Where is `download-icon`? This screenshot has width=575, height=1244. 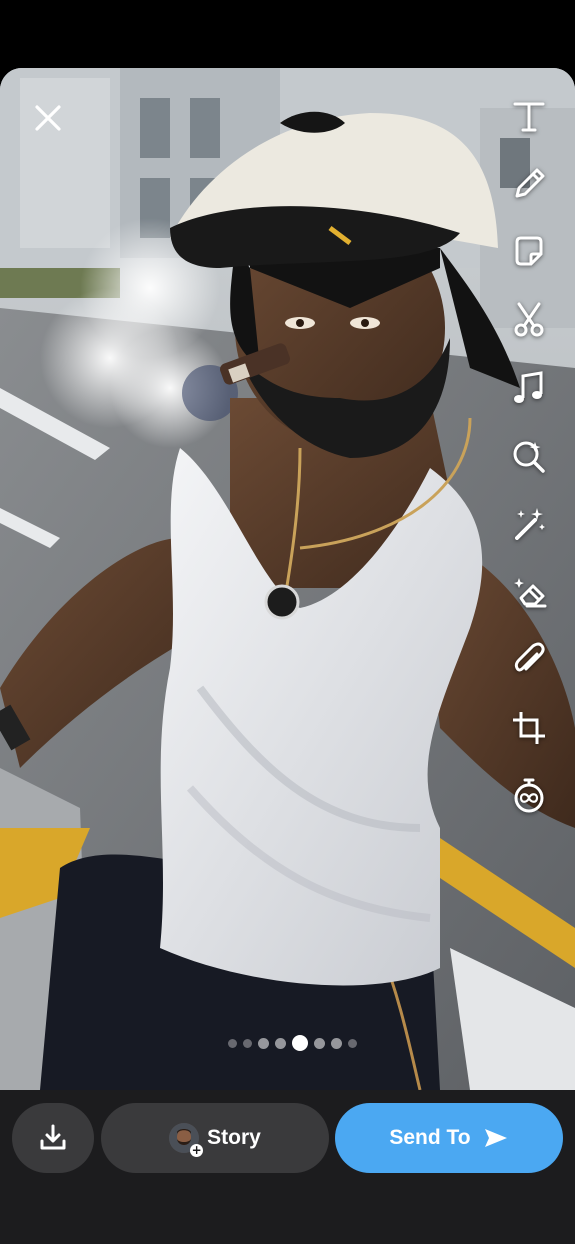
download-icon is located at coordinates (53, 1137).